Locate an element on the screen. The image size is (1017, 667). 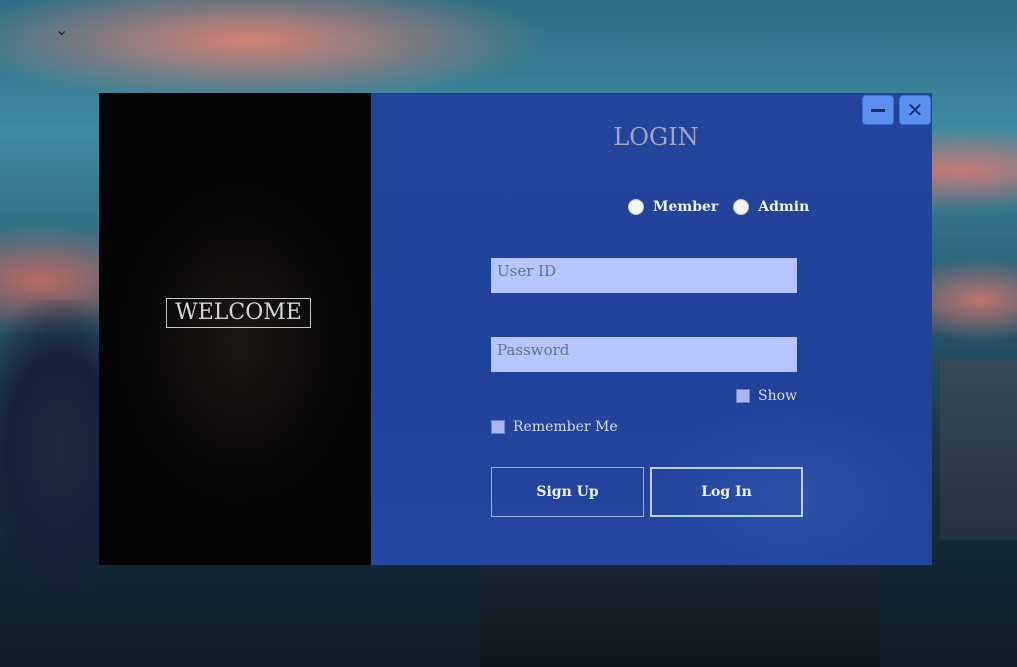
close-icon: ✕ is located at coordinates (915, 110).